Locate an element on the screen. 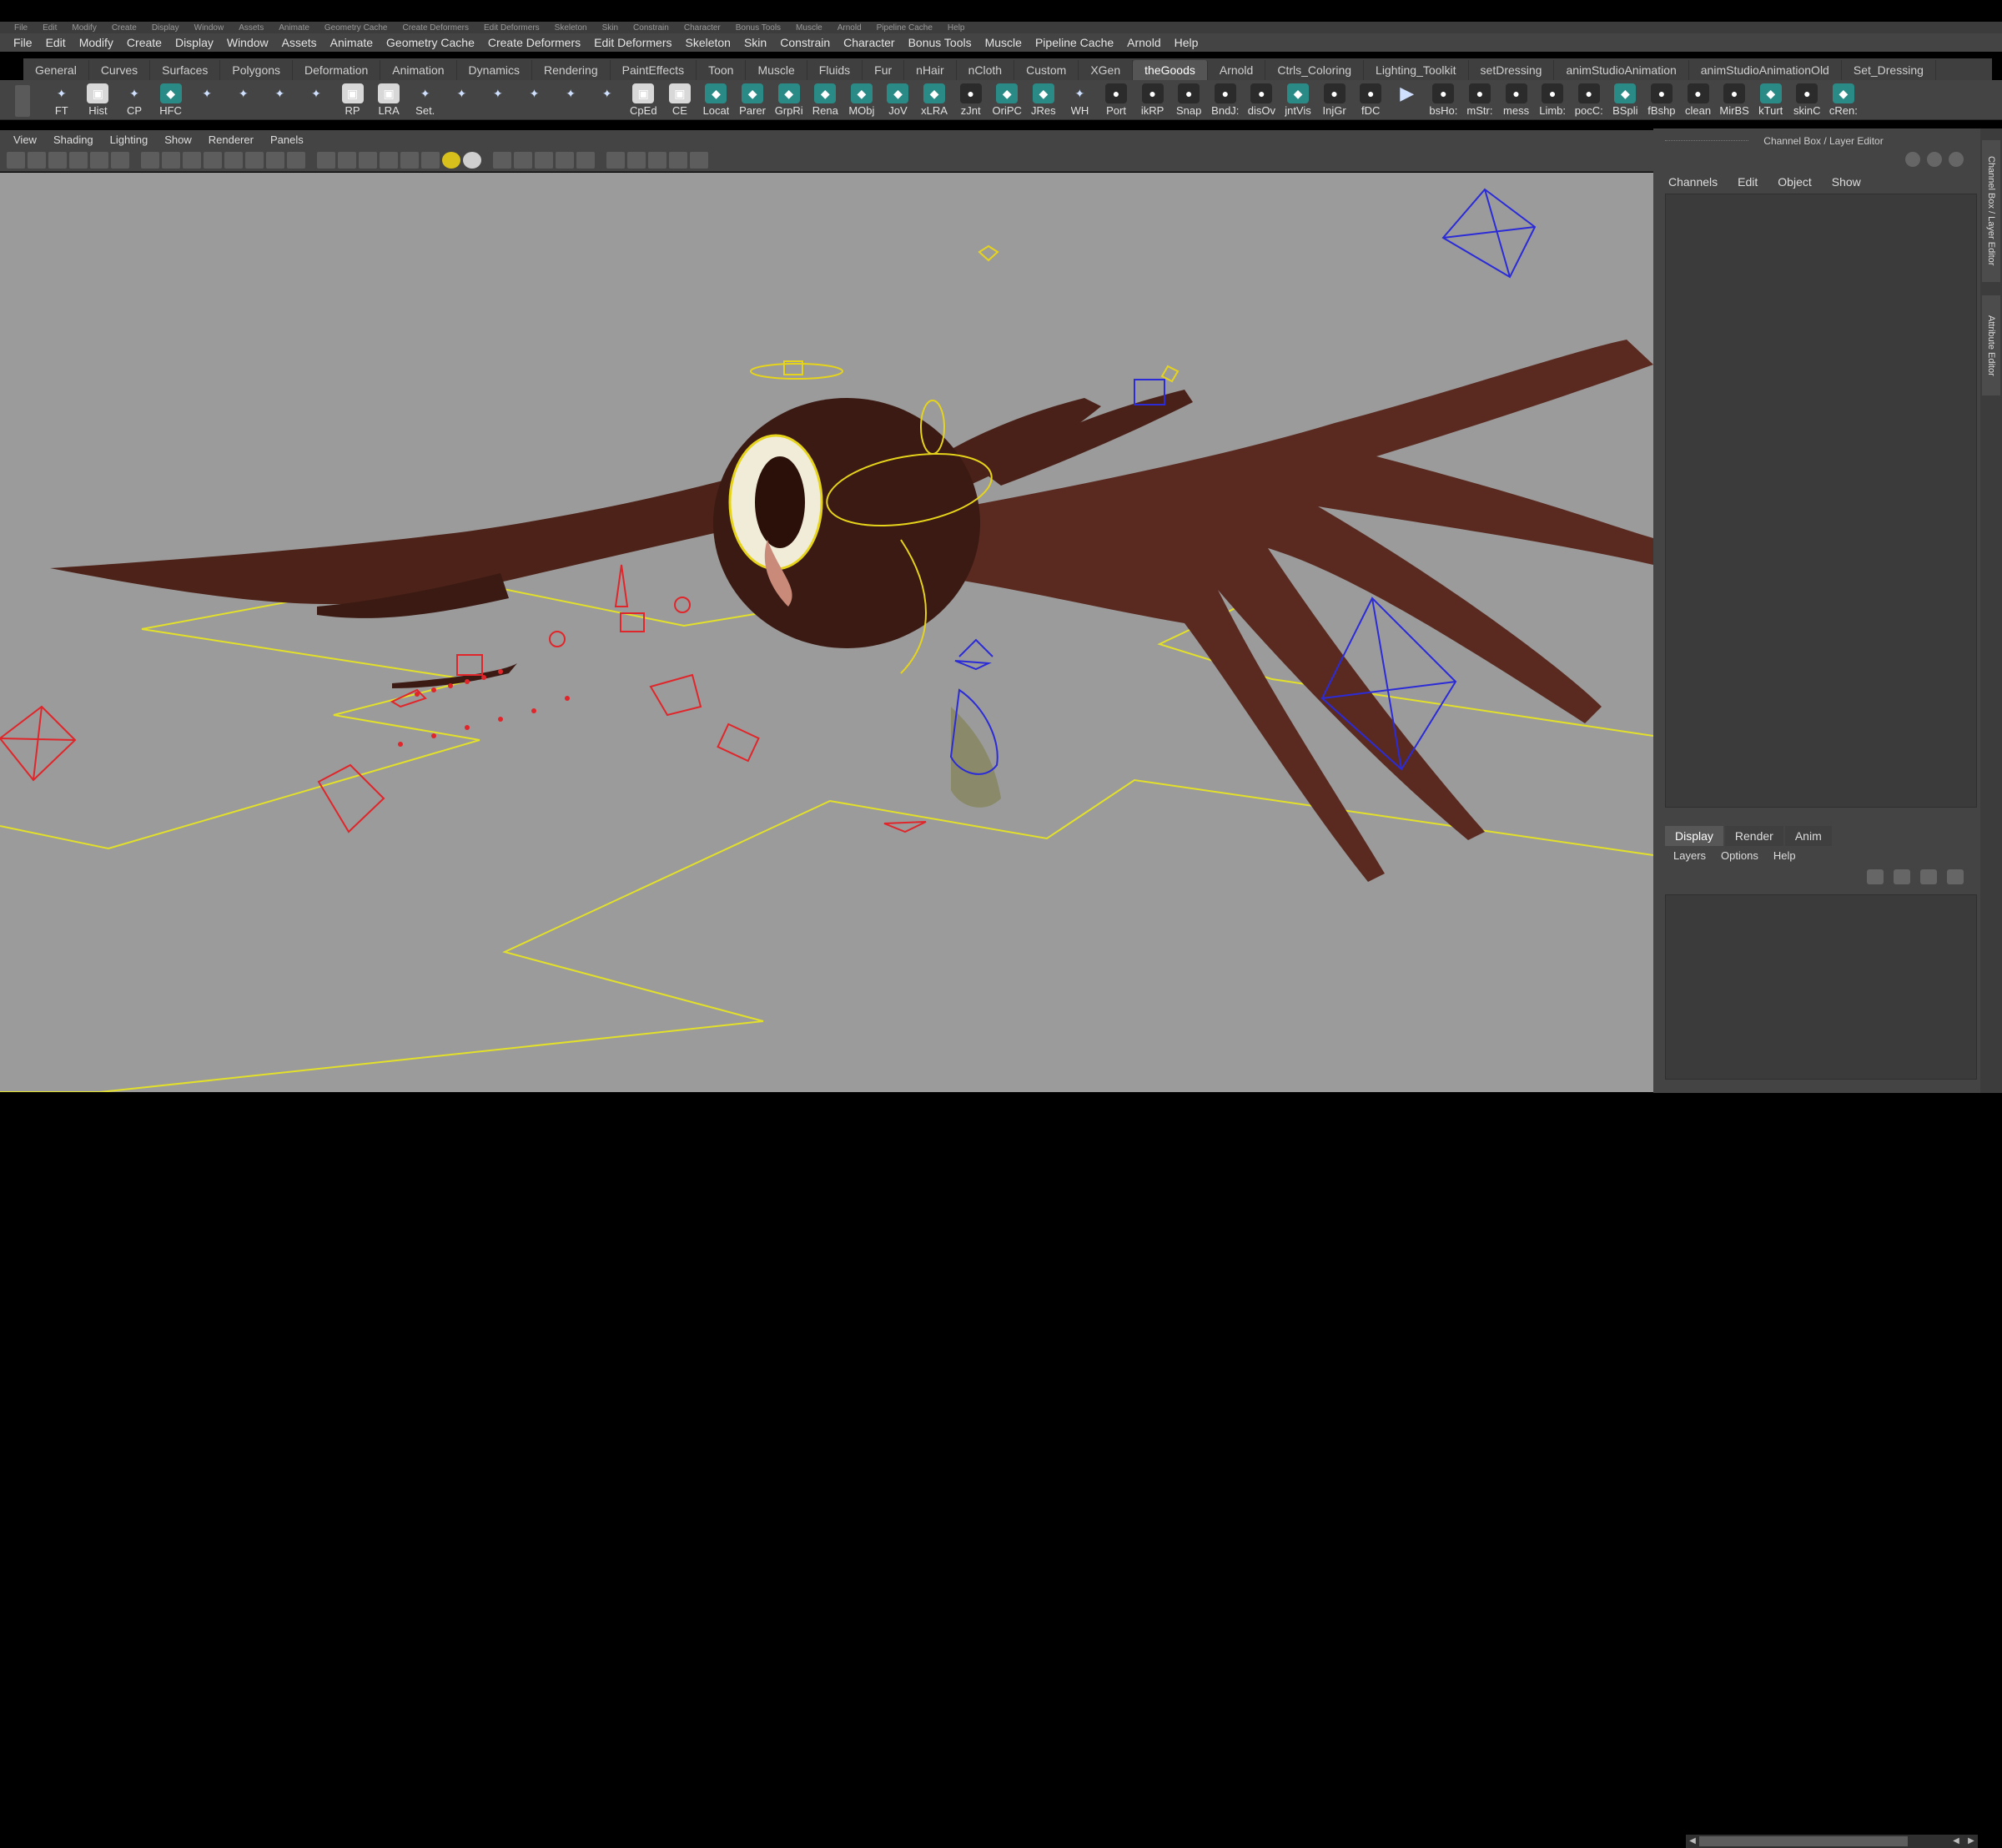 The height and width of the screenshot is (1848, 2002). layer-tab-anim: Anim is located at coordinates (1808, 836).